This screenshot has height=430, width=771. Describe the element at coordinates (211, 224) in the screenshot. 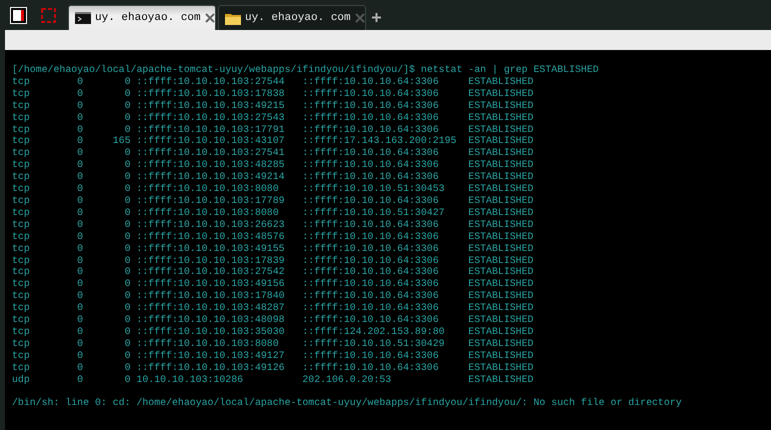

I see `local-address: ::ffff:10.10.10.103:26623` at that location.